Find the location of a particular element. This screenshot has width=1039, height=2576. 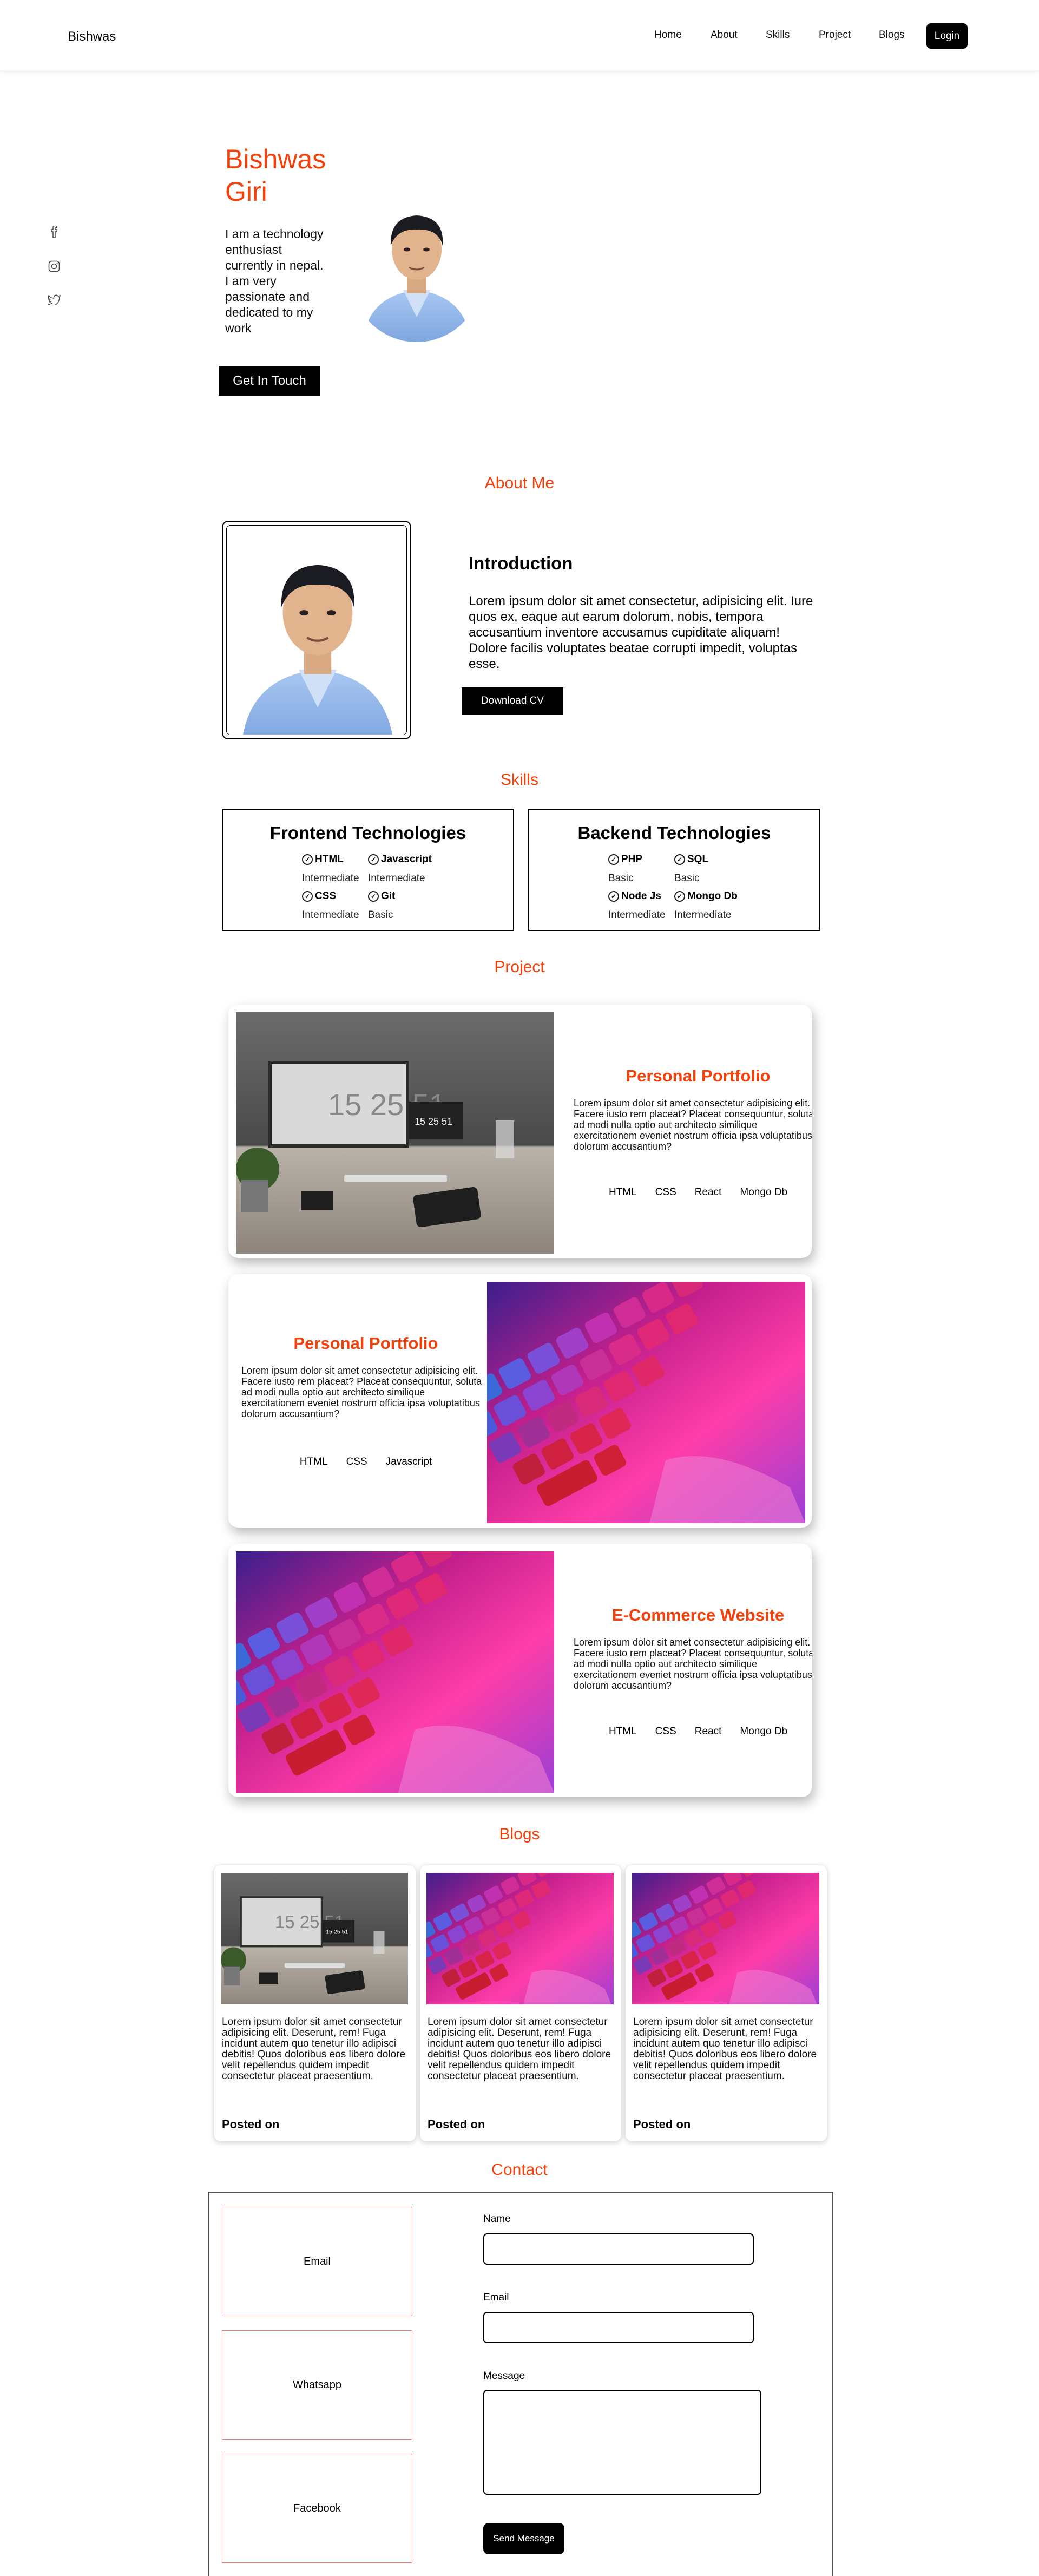

twitter-icon is located at coordinates (54, 299).